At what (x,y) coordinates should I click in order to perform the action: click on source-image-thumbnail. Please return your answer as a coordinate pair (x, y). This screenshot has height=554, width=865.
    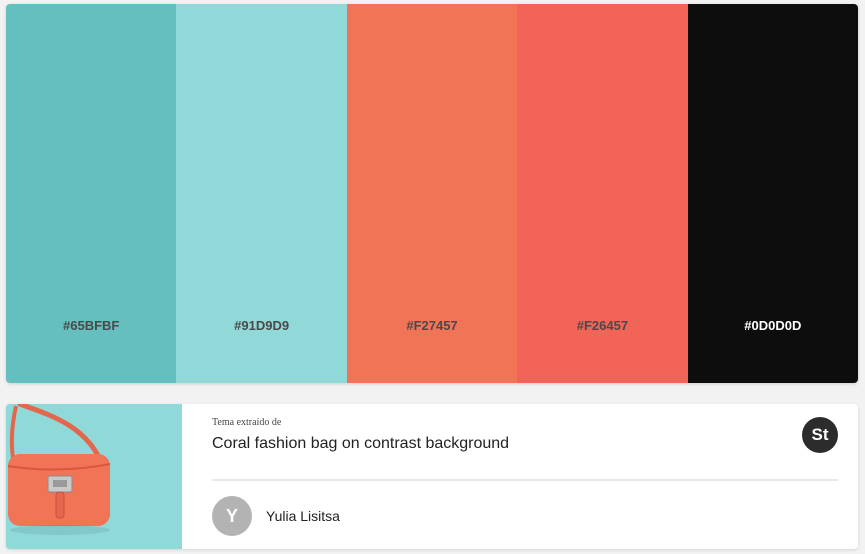
    Looking at the image, I should click on (94, 476).